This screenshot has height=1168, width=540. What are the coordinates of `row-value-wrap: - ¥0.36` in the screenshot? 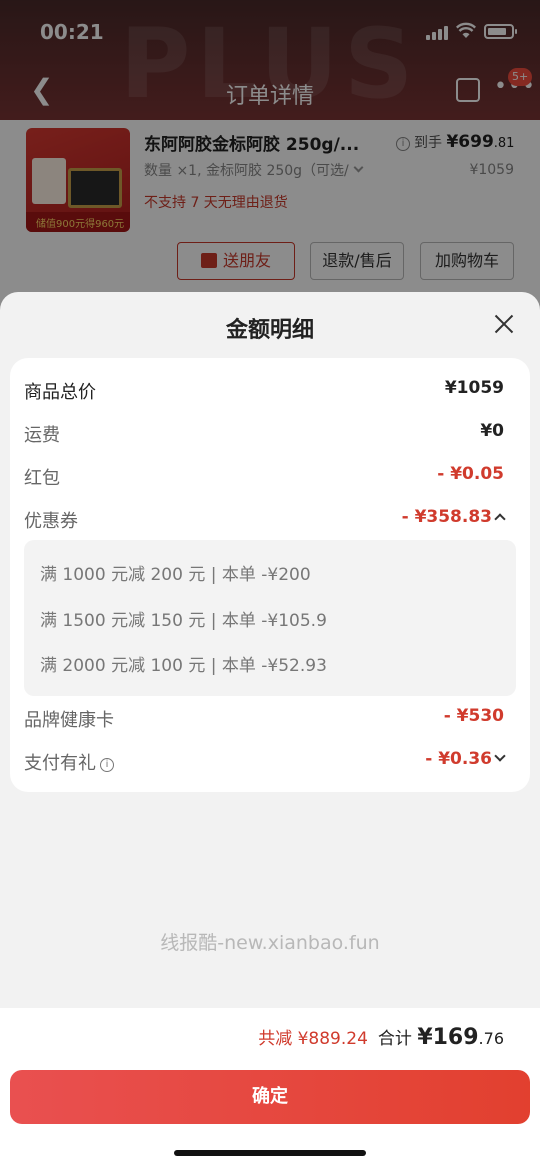 It's located at (465, 759).